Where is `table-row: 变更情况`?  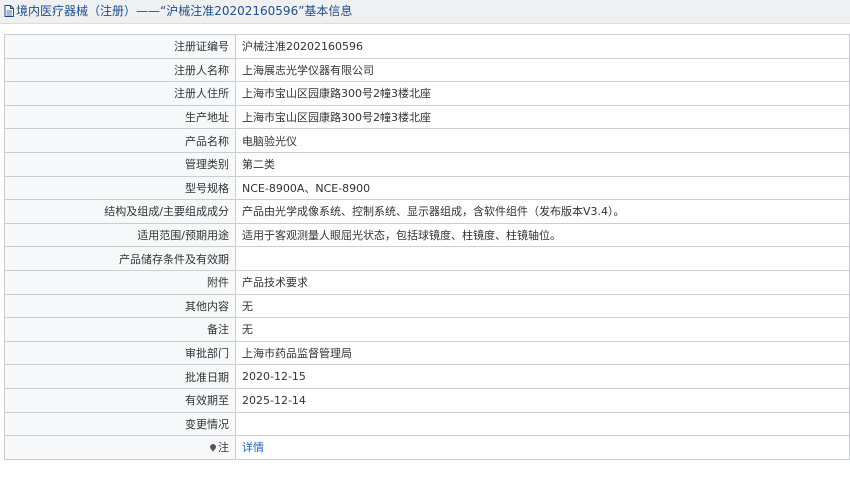
table-row: 变更情况 is located at coordinates (427, 424).